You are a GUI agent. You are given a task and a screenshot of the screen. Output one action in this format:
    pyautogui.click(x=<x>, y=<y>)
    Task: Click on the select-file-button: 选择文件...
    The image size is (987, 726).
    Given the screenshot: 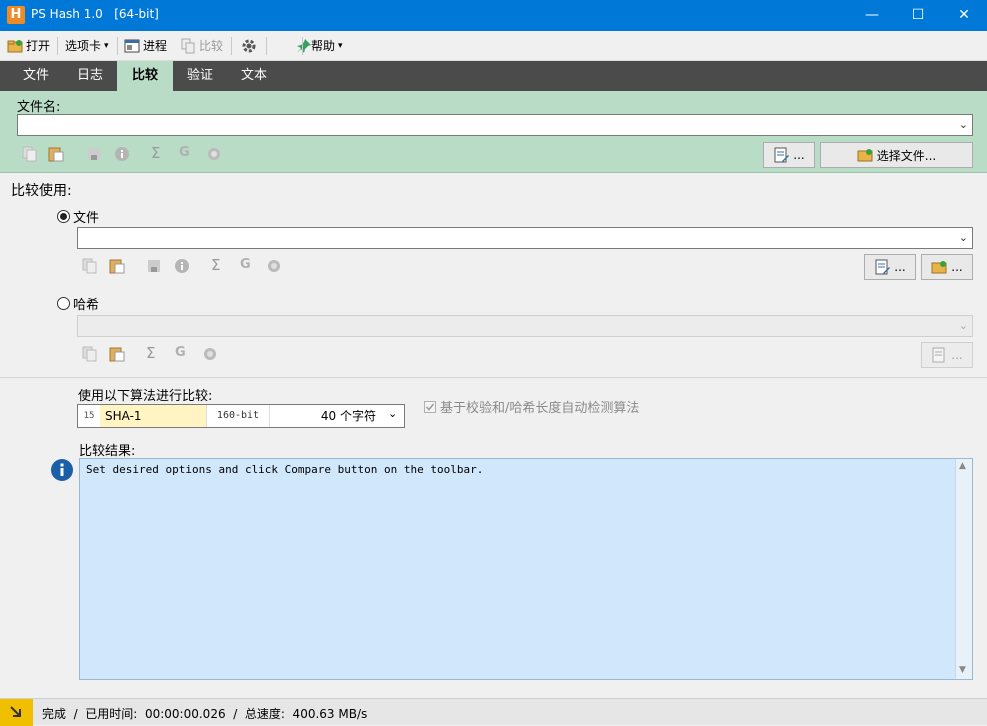 What is the action you would take?
    pyautogui.click(x=896, y=155)
    